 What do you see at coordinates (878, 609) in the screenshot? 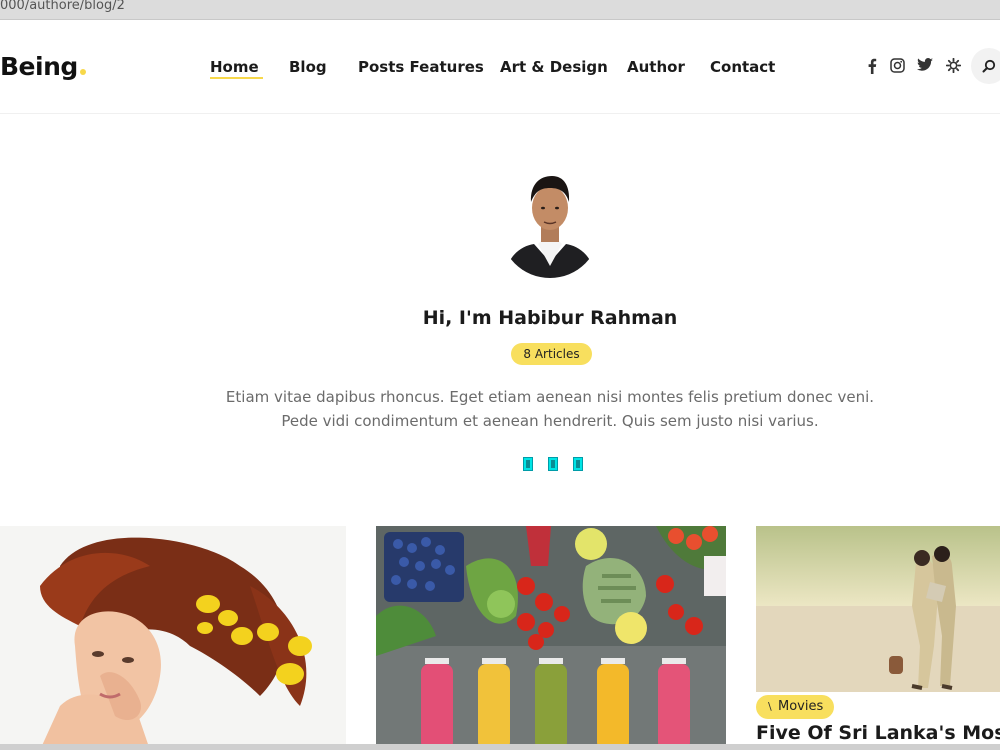
I see `post-card-3-image` at bounding box center [878, 609].